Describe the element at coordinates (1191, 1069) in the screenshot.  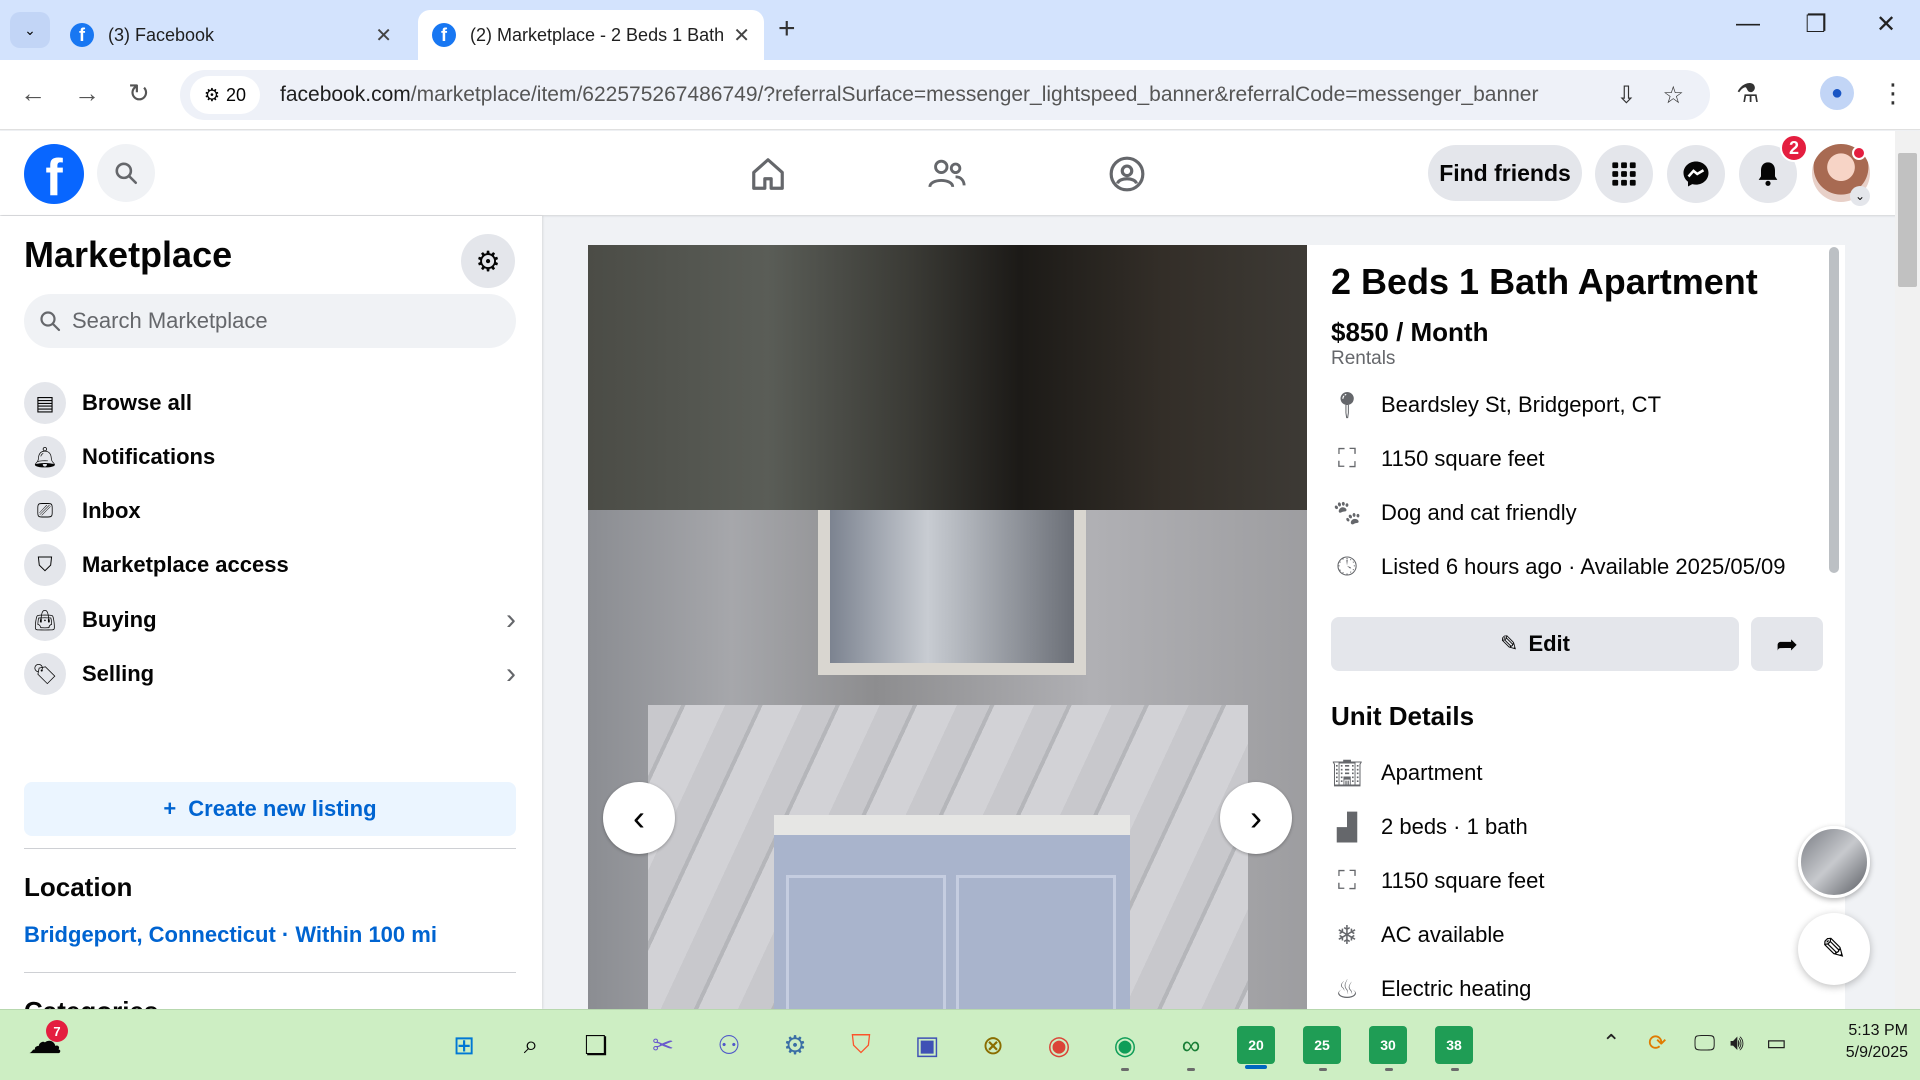
I see `running-indicator` at that location.